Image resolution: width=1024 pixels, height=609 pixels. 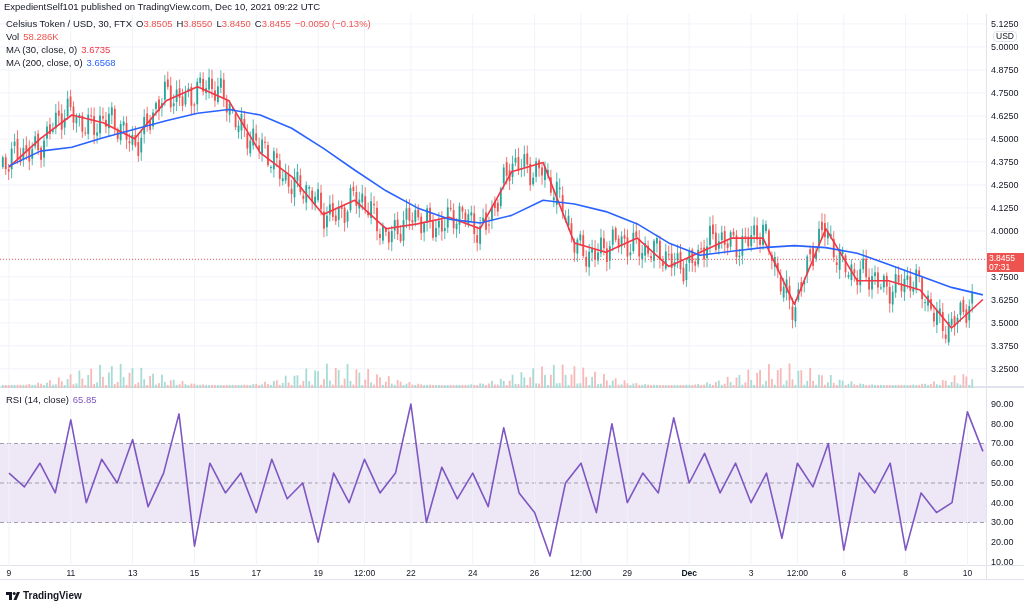 I want to click on axis-label: 5.0000, so click(x=1005, y=46).